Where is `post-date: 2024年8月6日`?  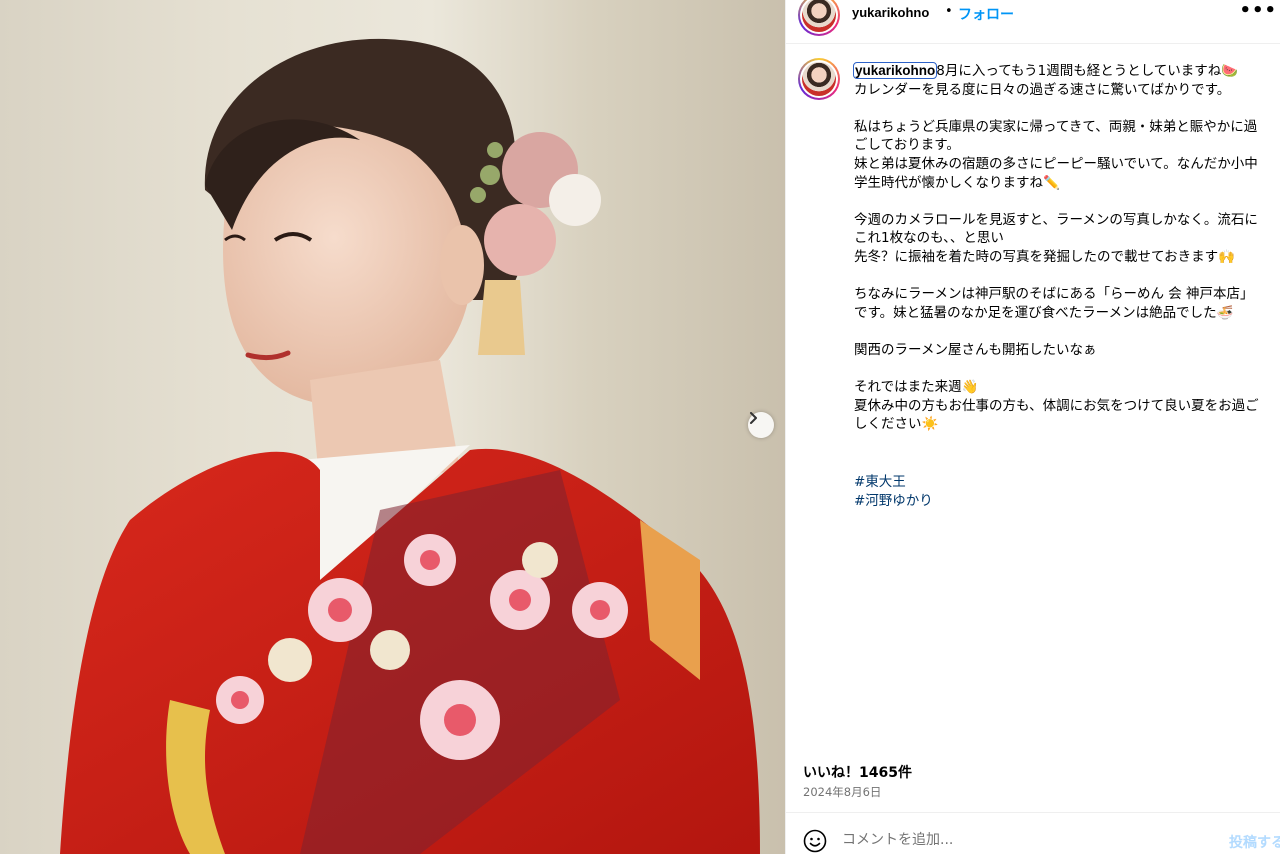
post-date: 2024年8月6日 is located at coordinates (842, 792).